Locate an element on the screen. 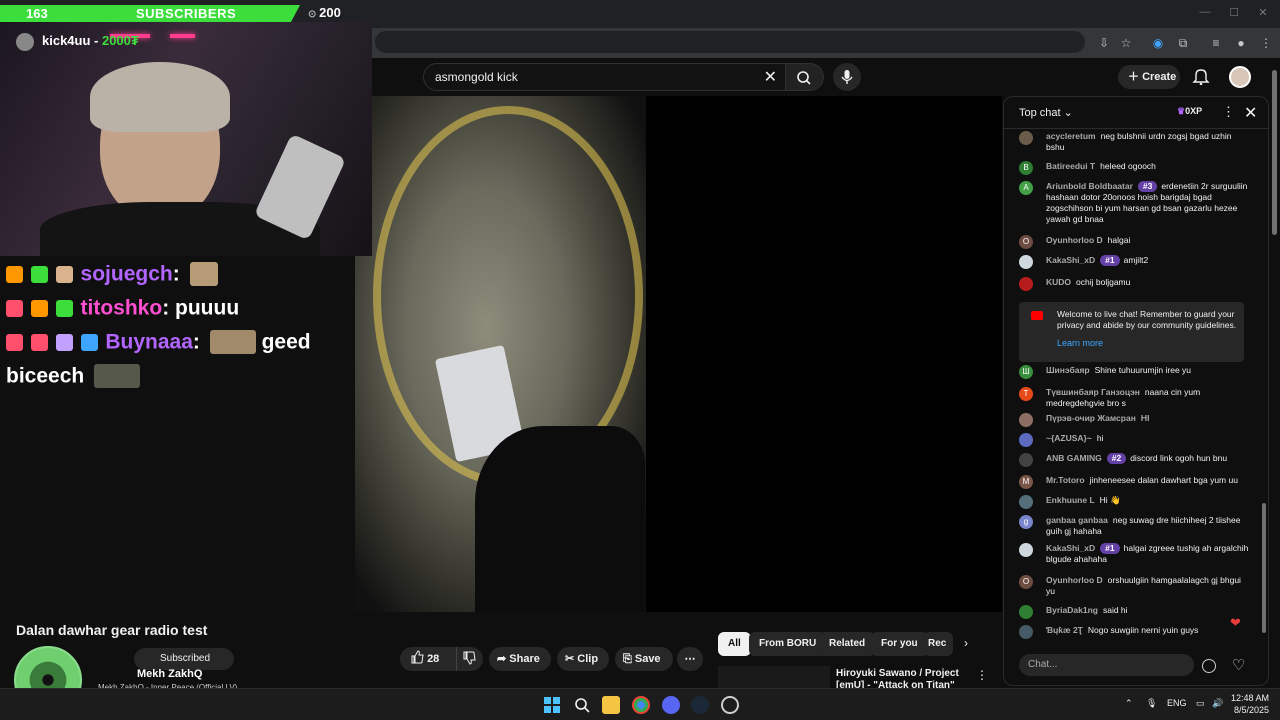 Image resolution: width=1280 pixels, height=720 pixels. chat-author-avatar: Ш is located at coordinates (1026, 372).